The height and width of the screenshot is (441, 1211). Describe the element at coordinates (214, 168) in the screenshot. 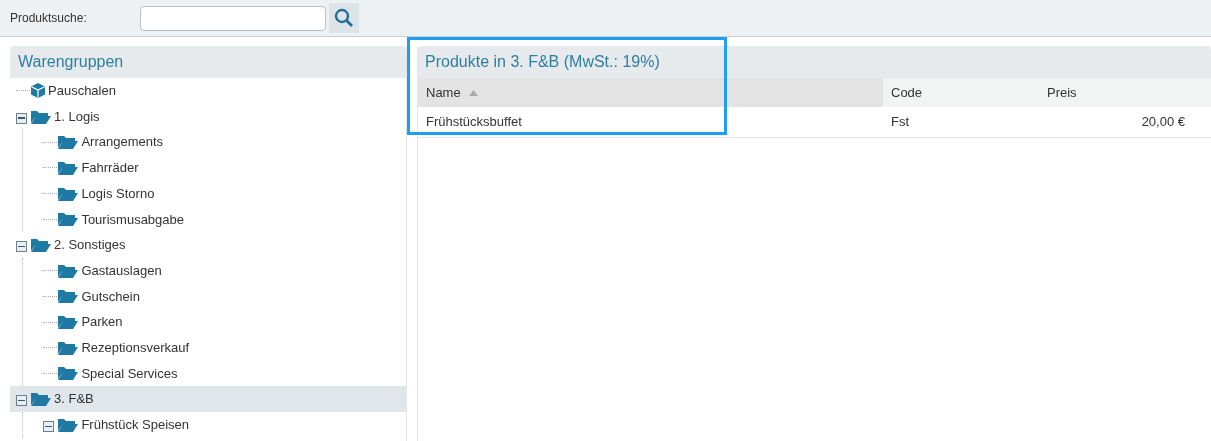

I see `tree-item: Fahrräder` at that location.